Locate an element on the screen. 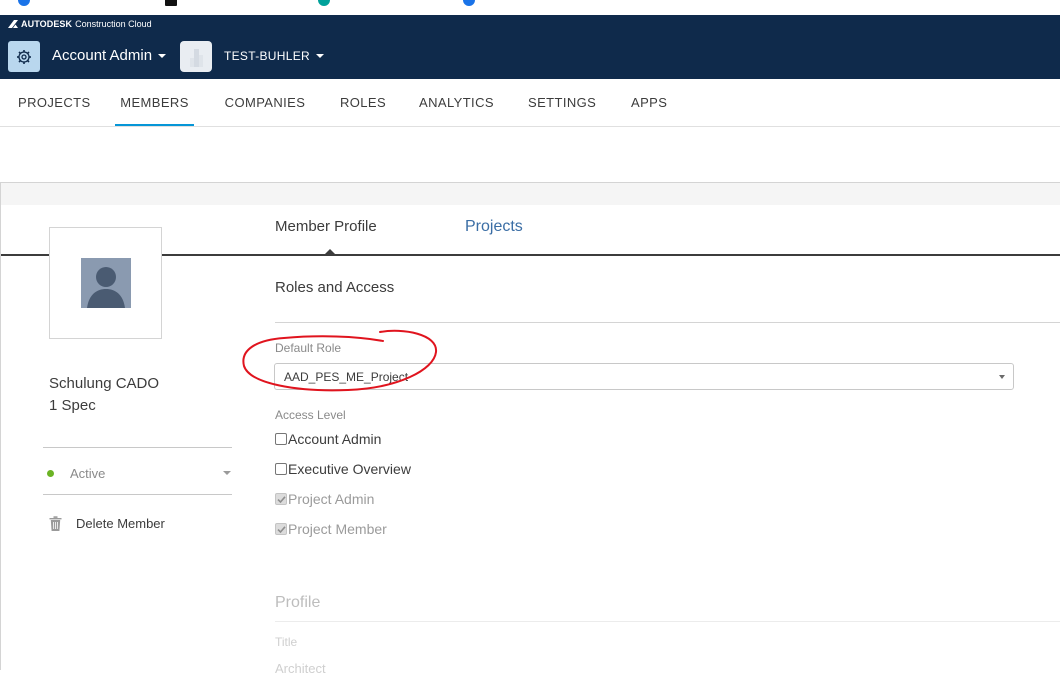 The image size is (1060, 676). account-admin-checkbox is located at coordinates (281, 439).